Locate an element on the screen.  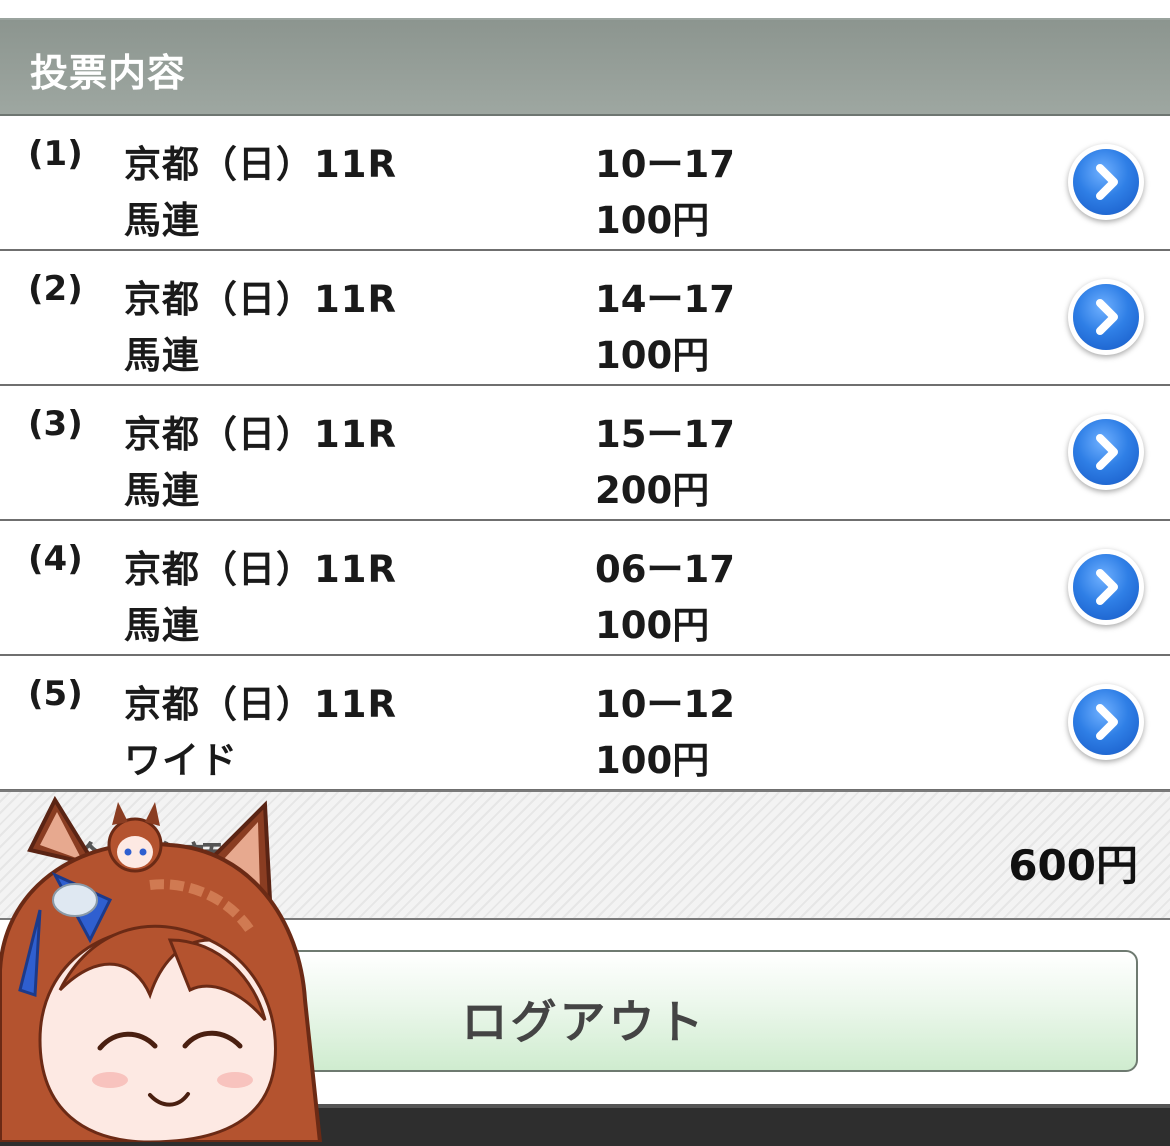
top-strip is located at coordinates (585, 10).